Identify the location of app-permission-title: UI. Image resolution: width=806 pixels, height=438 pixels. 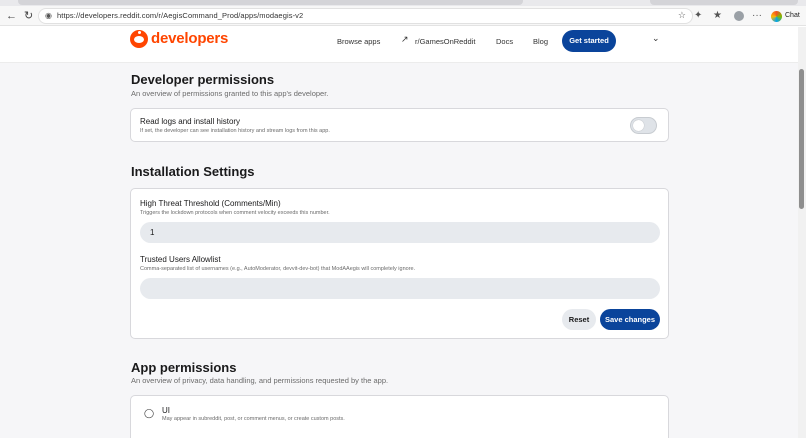
(166, 410).